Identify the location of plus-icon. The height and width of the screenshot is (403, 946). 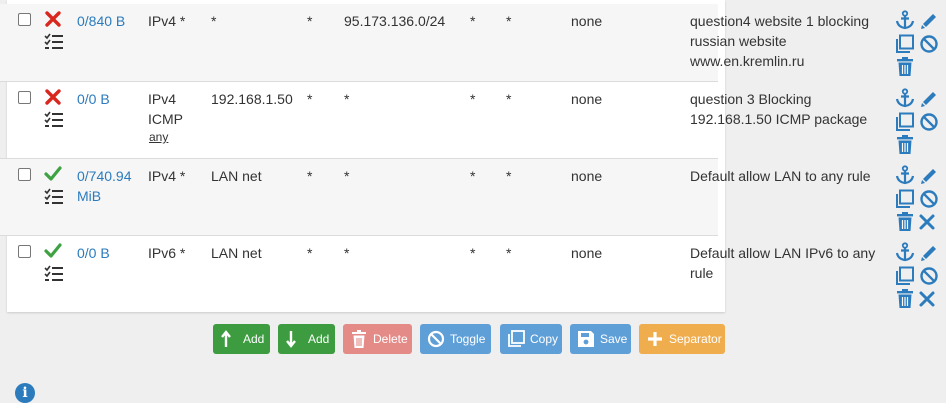
(655, 339).